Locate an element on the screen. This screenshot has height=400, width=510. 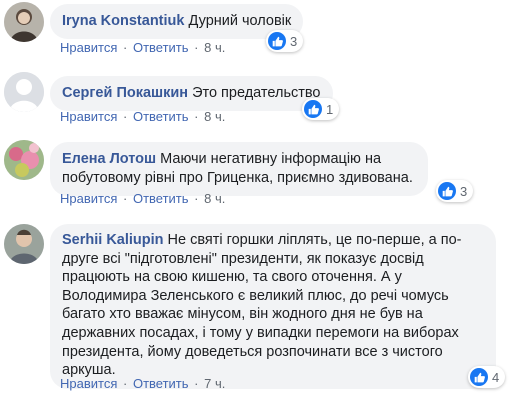
reaction-count-label: 4 is located at coordinates (496, 377).